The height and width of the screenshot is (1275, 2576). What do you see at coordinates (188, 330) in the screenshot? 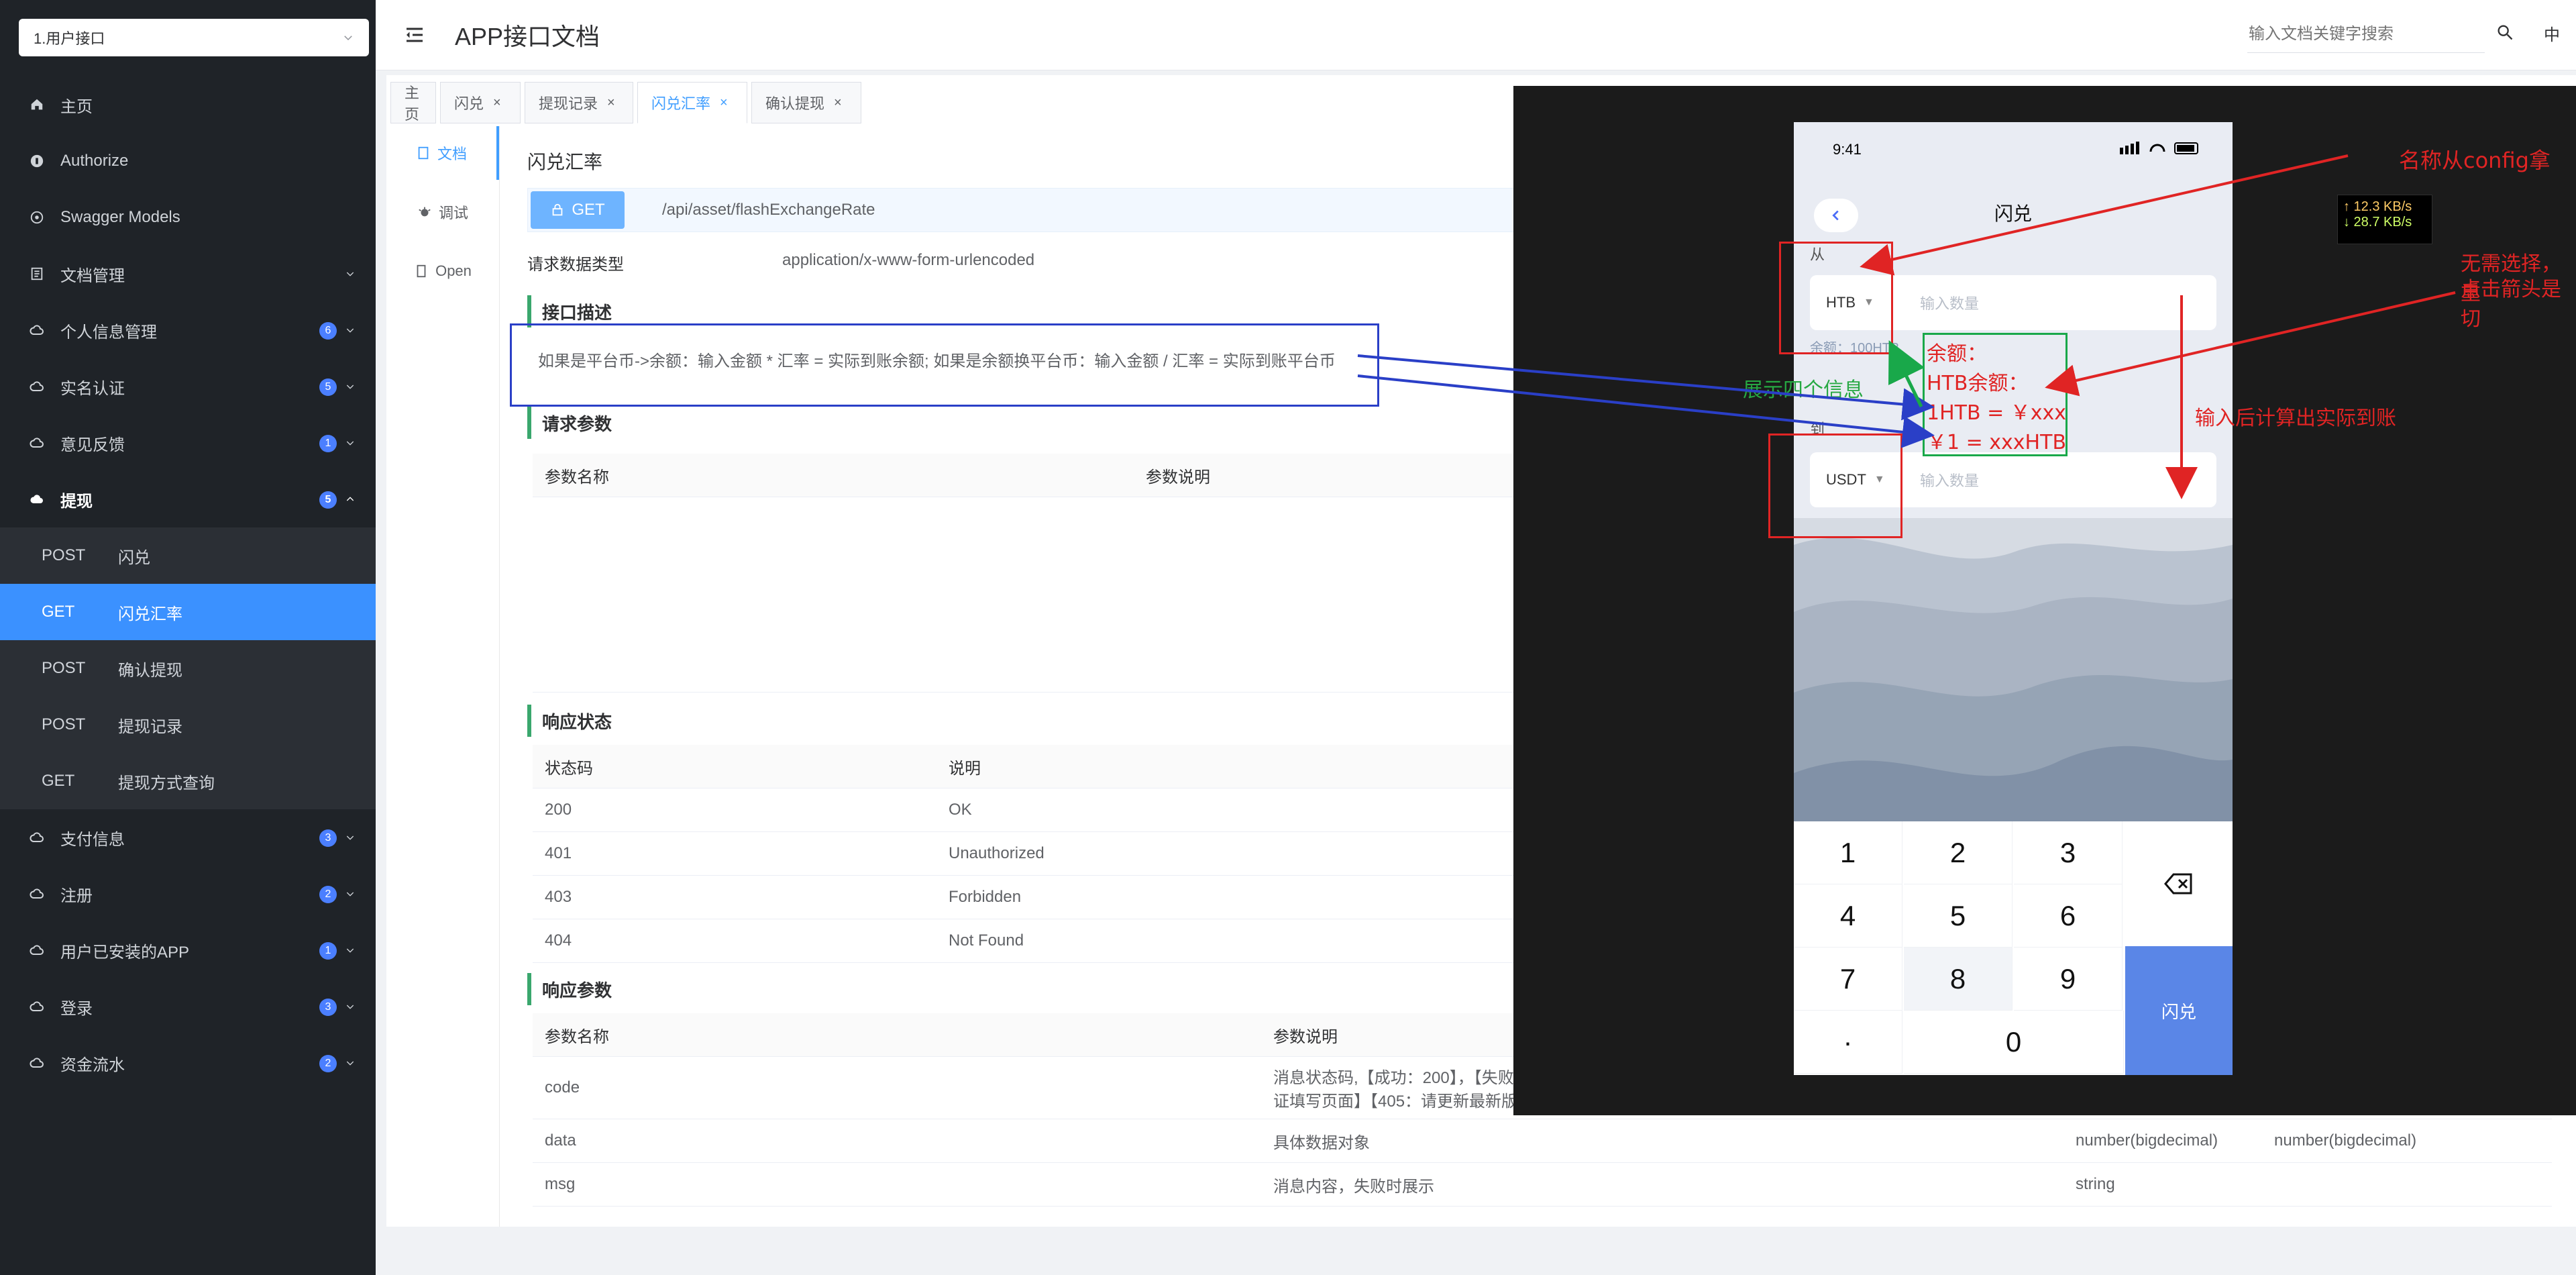
I see `sidebar-item-profile: 个人信息管理 6` at bounding box center [188, 330].